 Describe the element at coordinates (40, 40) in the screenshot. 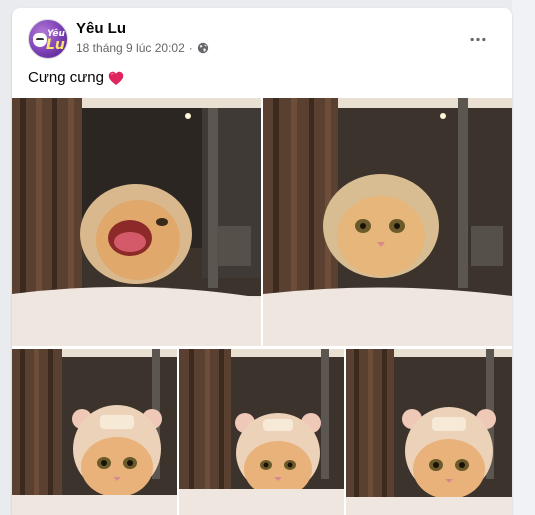

I see `dog-logo-icon` at that location.